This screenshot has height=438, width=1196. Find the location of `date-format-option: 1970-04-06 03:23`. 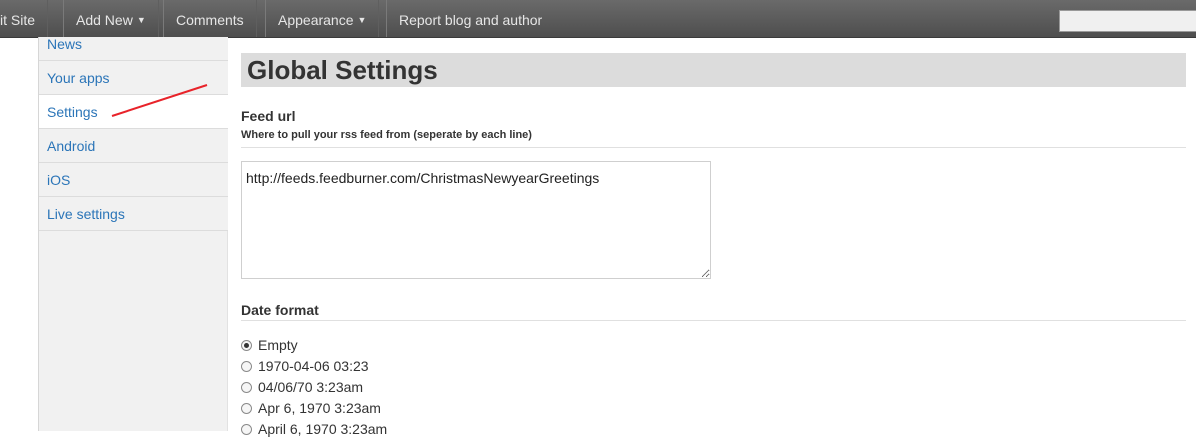

date-format-option: 1970-04-06 03:23 is located at coordinates (305, 366).